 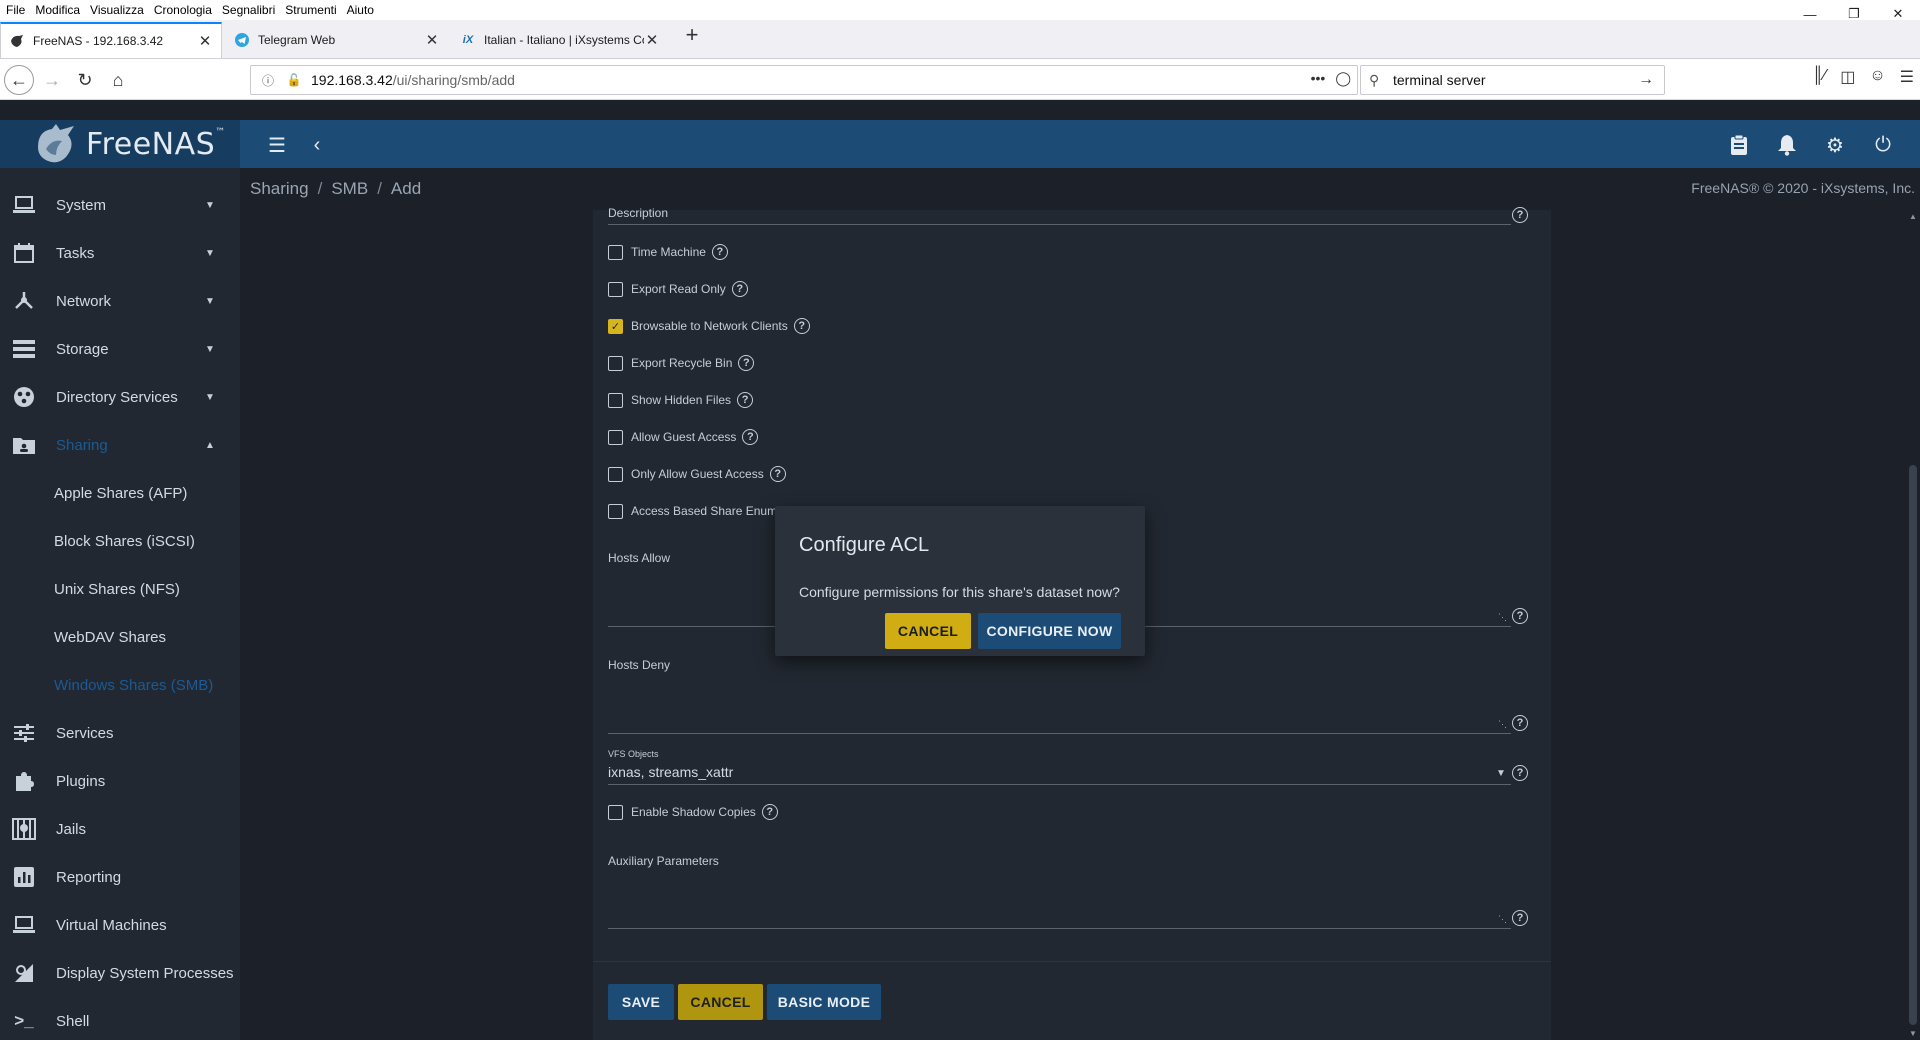 I want to click on checkbox-enable-shadow-copies: Enable Shadow Copies ?, so click(x=693, y=812).